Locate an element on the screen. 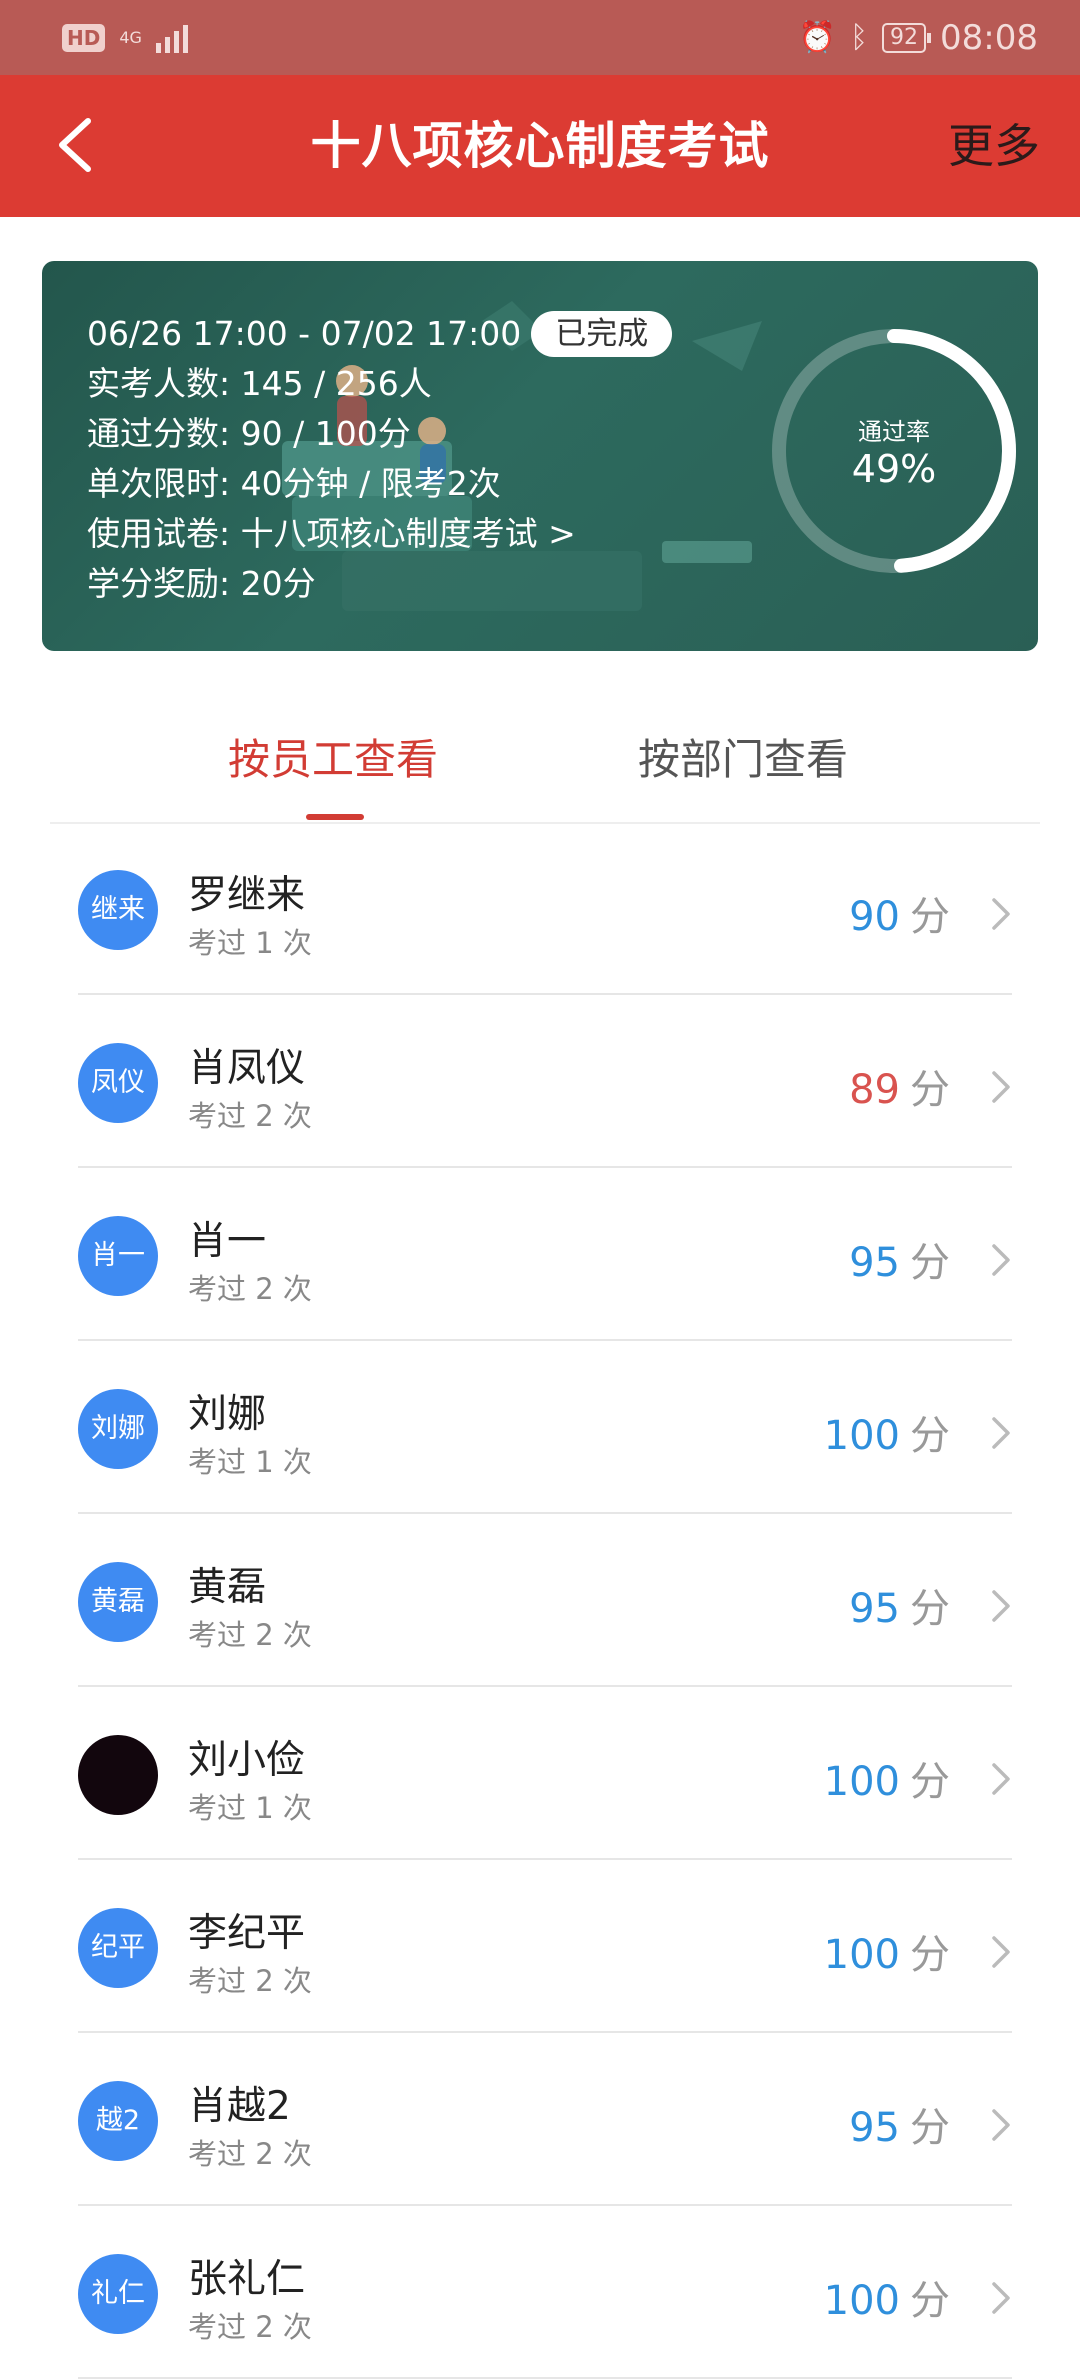 This screenshot has width=1080, height=2379. avatar is located at coordinates (118, 1775).